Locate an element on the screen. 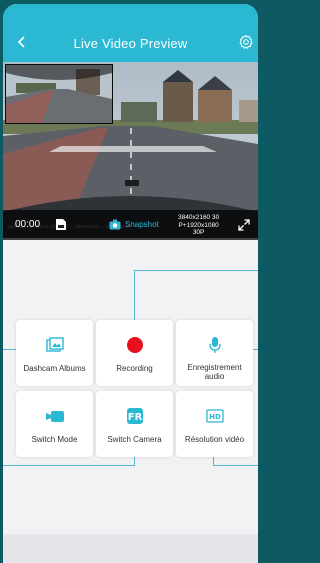 Image resolution: width=320 pixels, height=563 pixels. recording-timer: 00:00 is located at coordinates (28, 224).